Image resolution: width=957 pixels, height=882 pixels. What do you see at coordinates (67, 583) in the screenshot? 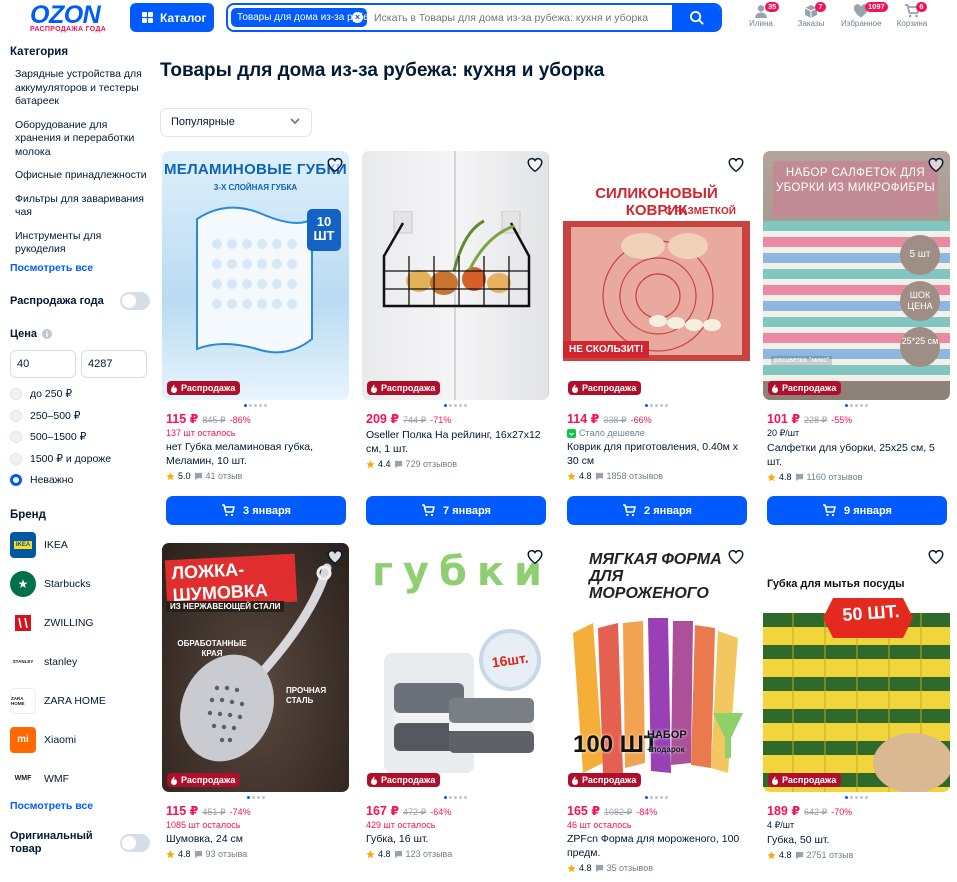
I see `brand-label: Starbucks` at bounding box center [67, 583].